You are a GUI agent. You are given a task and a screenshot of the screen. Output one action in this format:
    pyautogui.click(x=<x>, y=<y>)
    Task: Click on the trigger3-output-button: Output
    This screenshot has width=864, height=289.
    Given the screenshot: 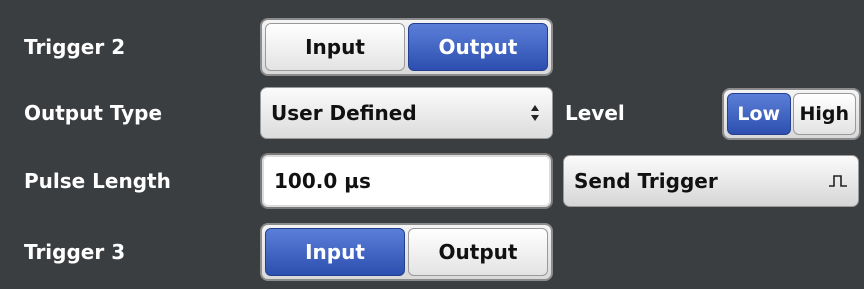 What is the action you would take?
    pyautogui.click(x=478, y=252)
    